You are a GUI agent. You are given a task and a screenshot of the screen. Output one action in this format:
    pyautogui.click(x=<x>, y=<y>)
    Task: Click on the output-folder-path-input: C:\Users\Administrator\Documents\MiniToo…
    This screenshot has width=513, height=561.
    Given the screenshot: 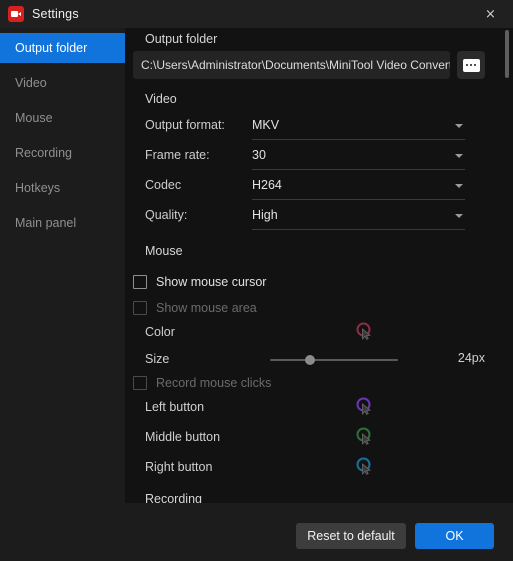 What is the action you would take?
    pyautogui.click(x=291, y=65)
    